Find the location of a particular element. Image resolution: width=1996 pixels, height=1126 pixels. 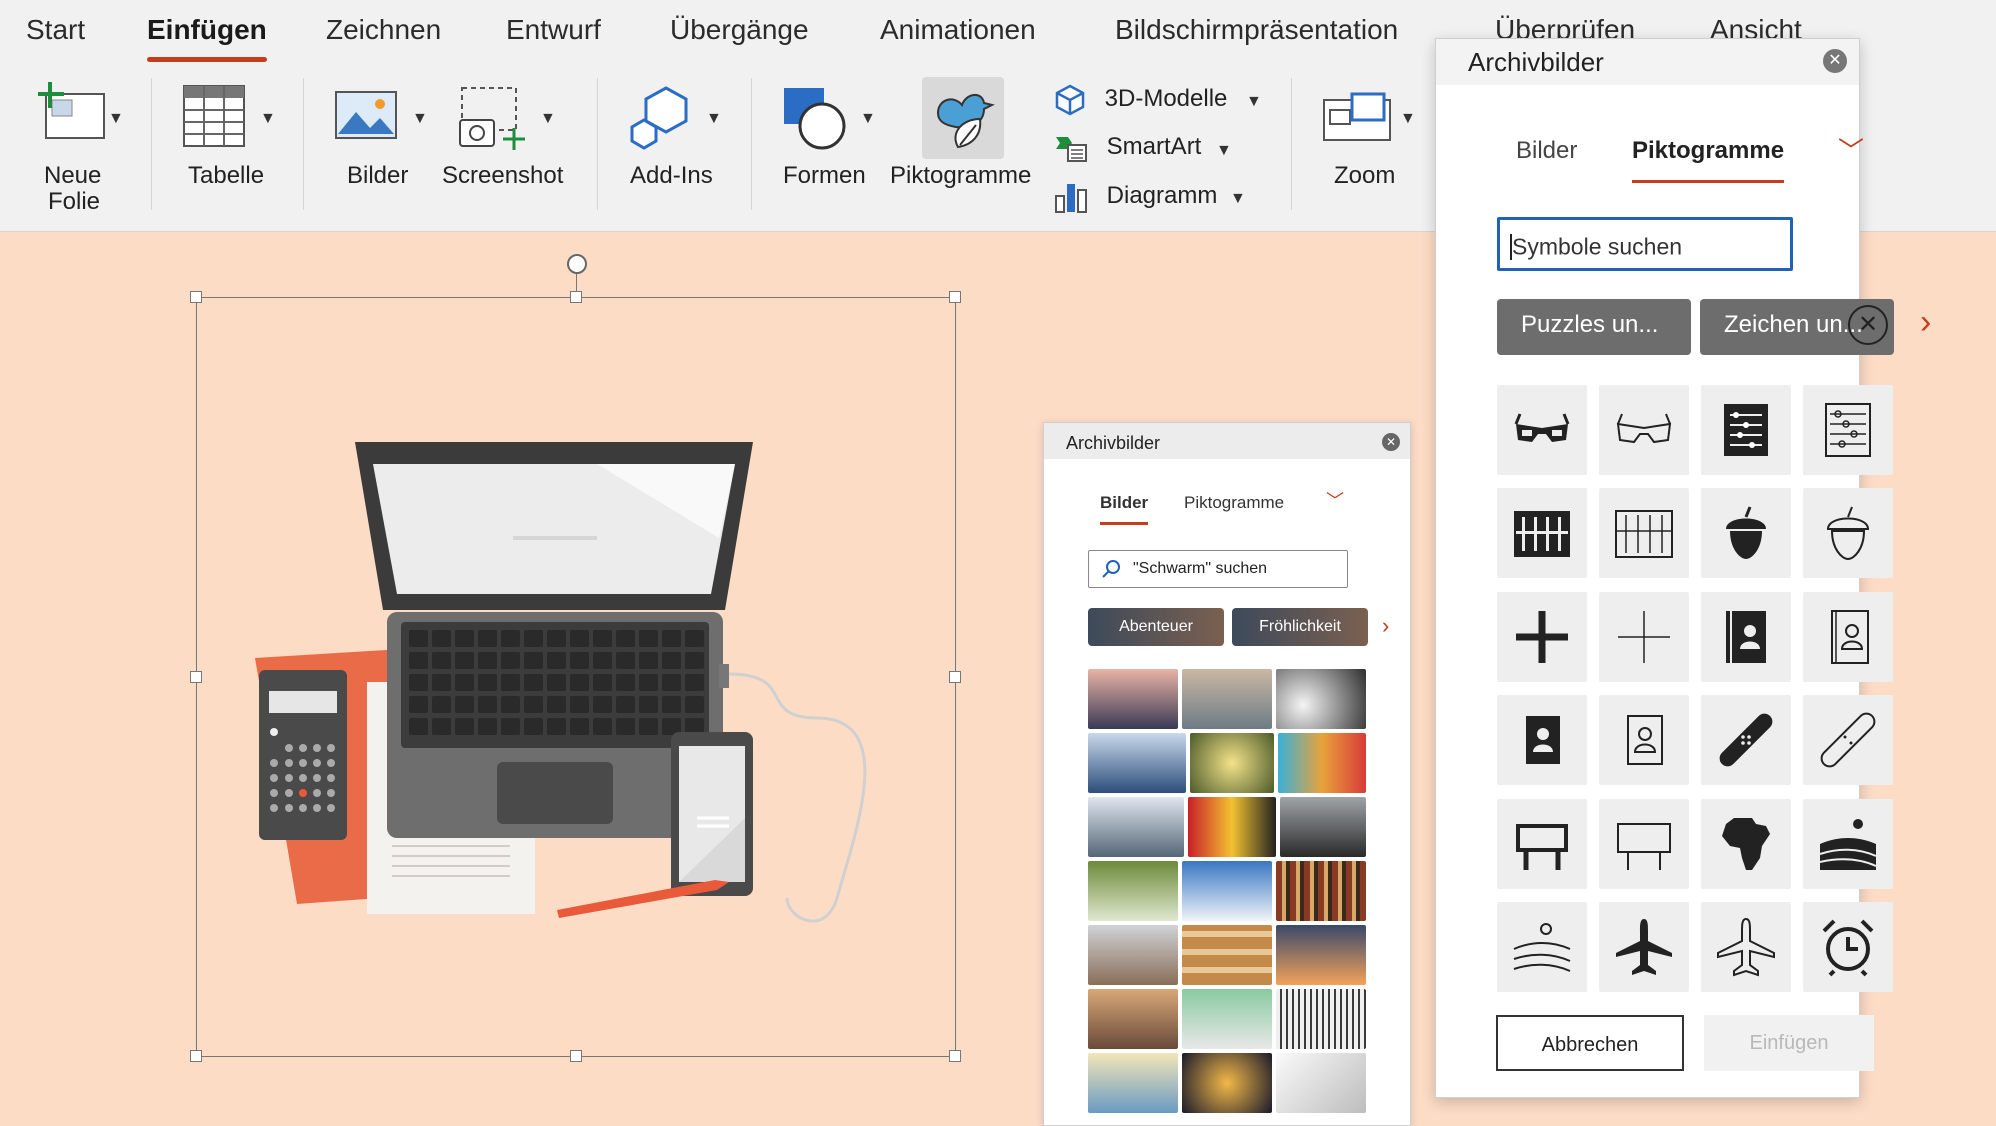

plus-outline-icon is located at coordinates (1644, 637).